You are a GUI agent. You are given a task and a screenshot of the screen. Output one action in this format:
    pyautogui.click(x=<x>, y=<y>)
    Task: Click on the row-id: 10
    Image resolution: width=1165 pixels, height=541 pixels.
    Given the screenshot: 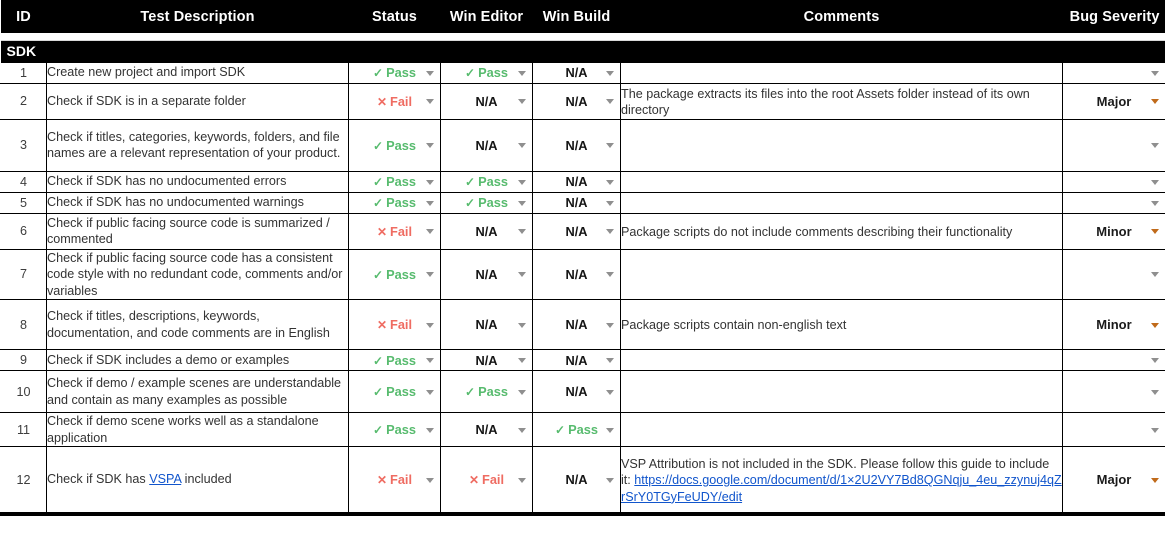 What is the action you would take?
    pyautogui.click(x=23, y=391)
    